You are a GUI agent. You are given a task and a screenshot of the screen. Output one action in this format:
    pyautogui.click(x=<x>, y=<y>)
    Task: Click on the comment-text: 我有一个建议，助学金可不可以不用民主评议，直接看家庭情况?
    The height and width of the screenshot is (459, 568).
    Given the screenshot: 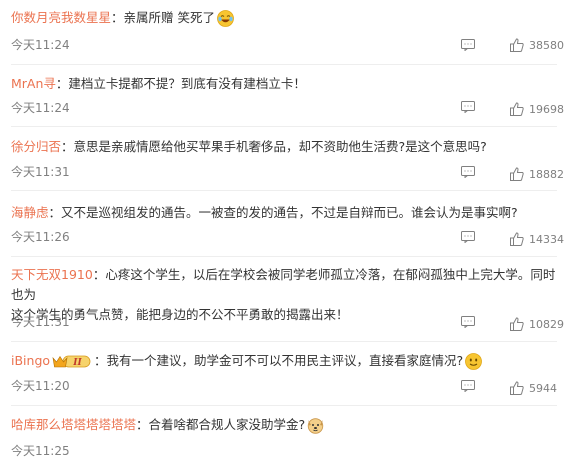 What is the action you would take?
    pyautogui.click(x=285, y=360)
    